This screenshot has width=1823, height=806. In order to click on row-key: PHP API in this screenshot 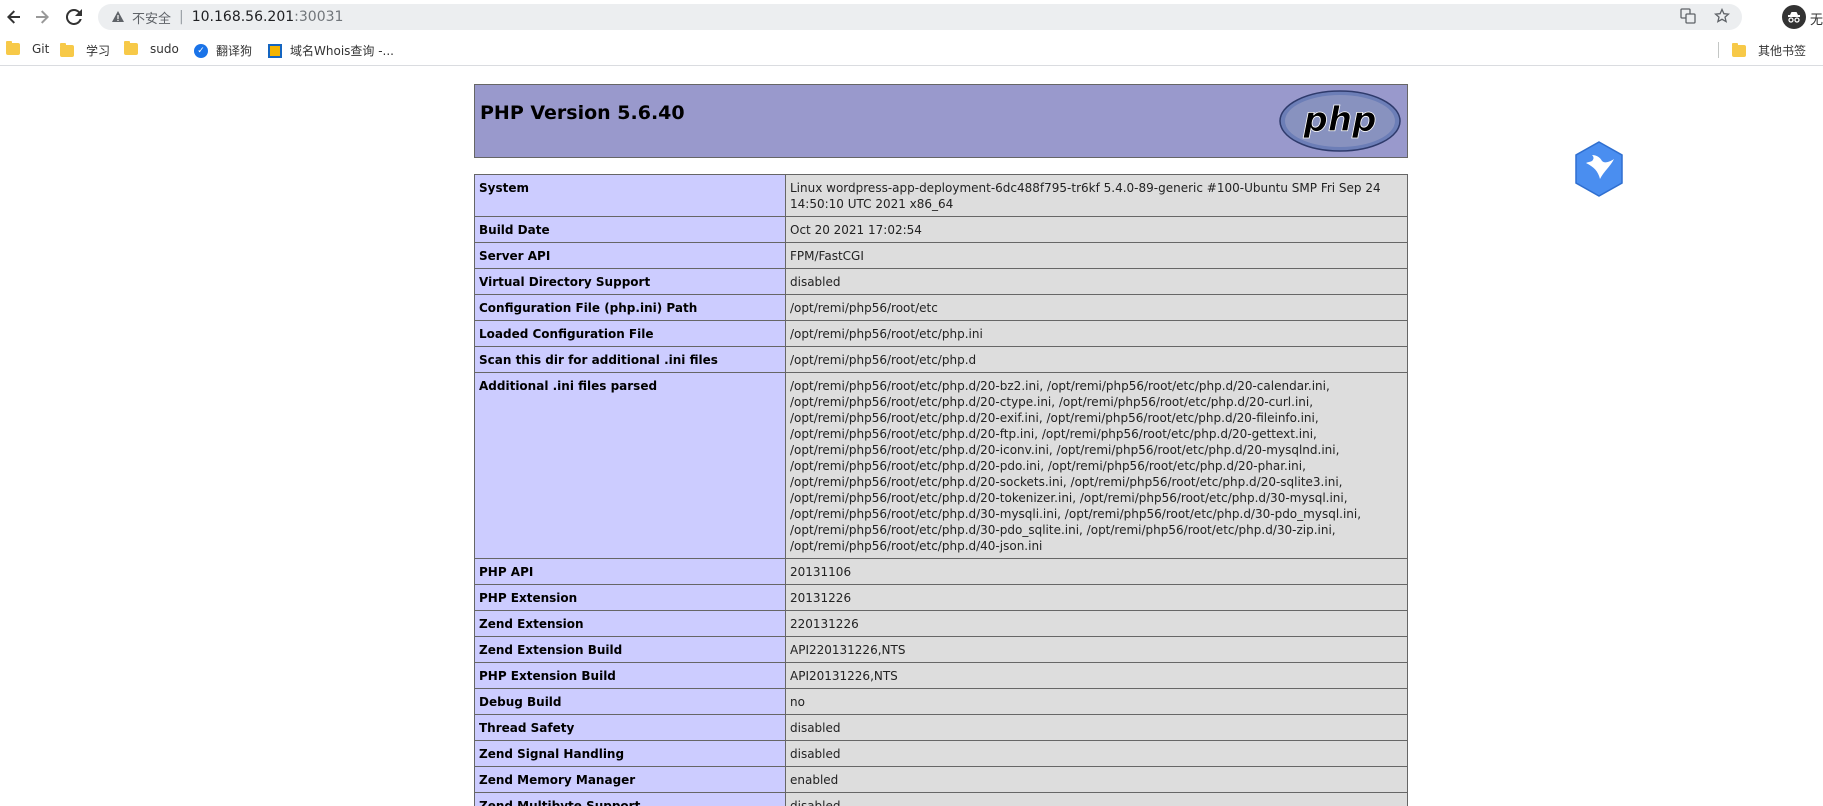, I will do `click(630, 571)`.